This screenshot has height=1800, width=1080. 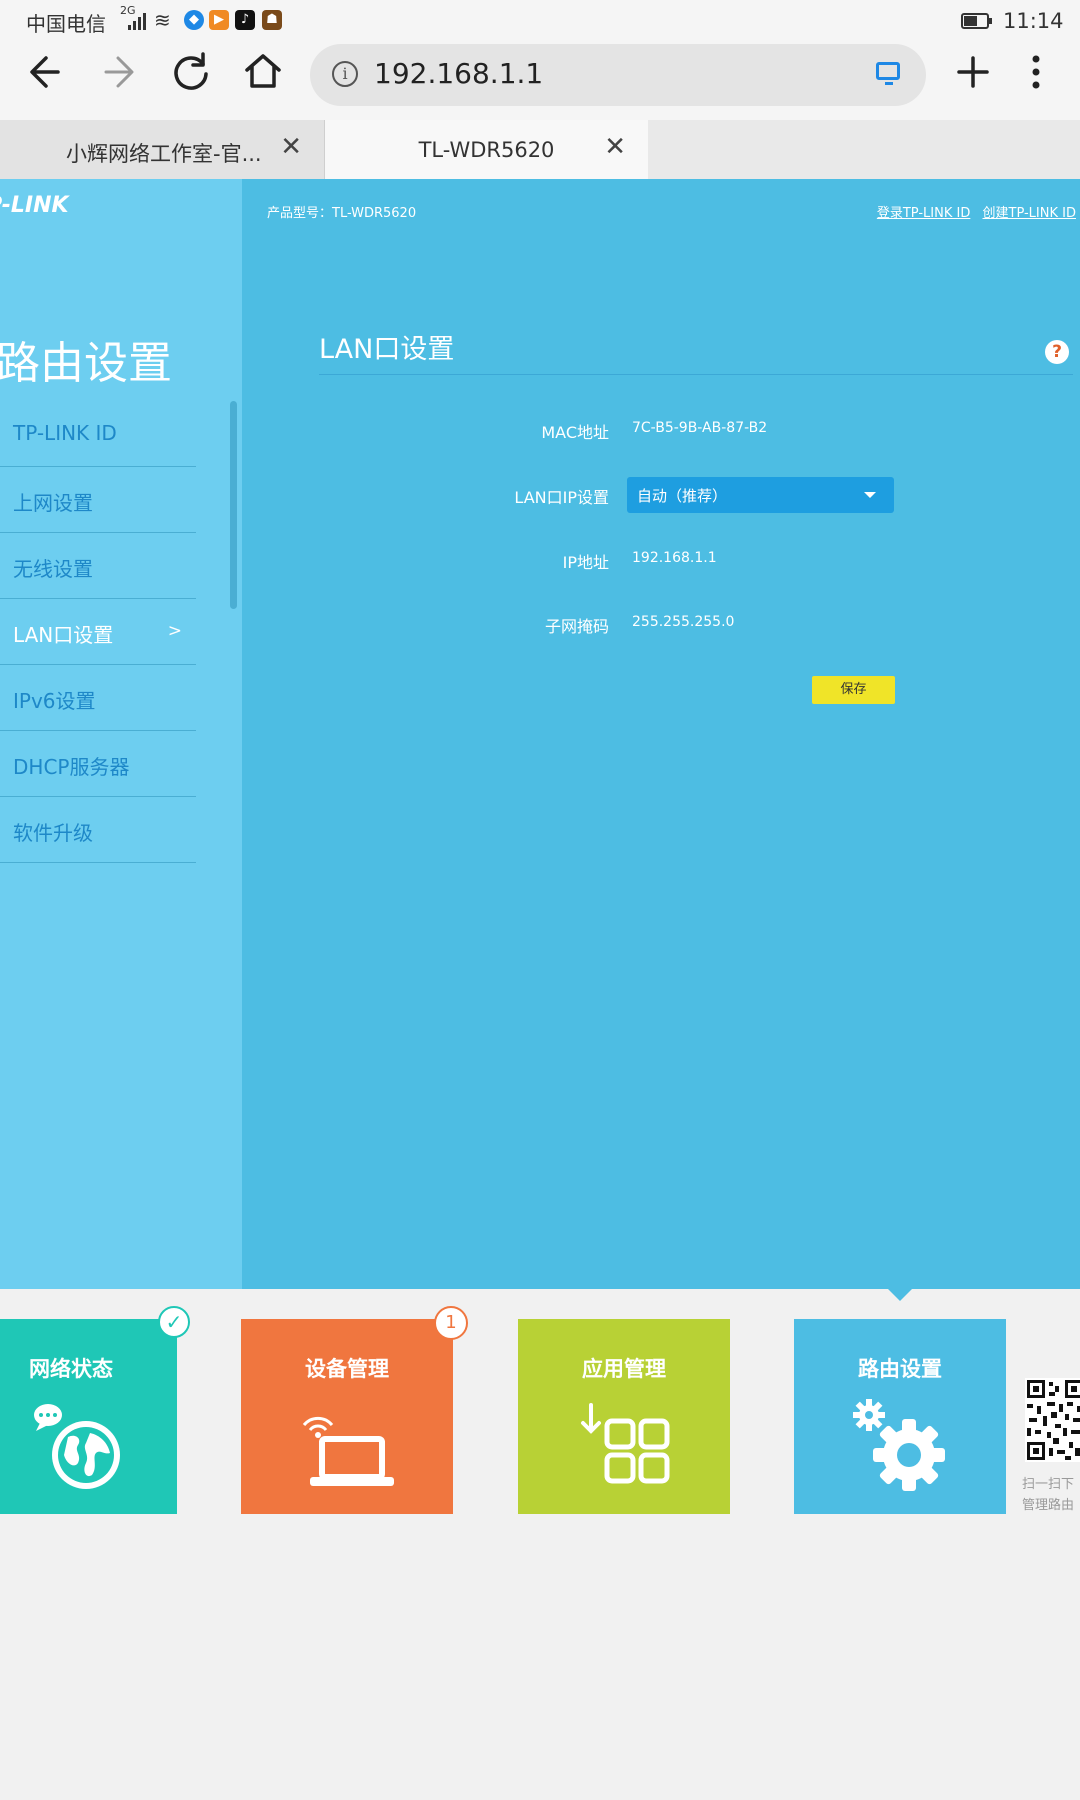 I want to click on back-arrow-icon, so click(x=46, y=72).